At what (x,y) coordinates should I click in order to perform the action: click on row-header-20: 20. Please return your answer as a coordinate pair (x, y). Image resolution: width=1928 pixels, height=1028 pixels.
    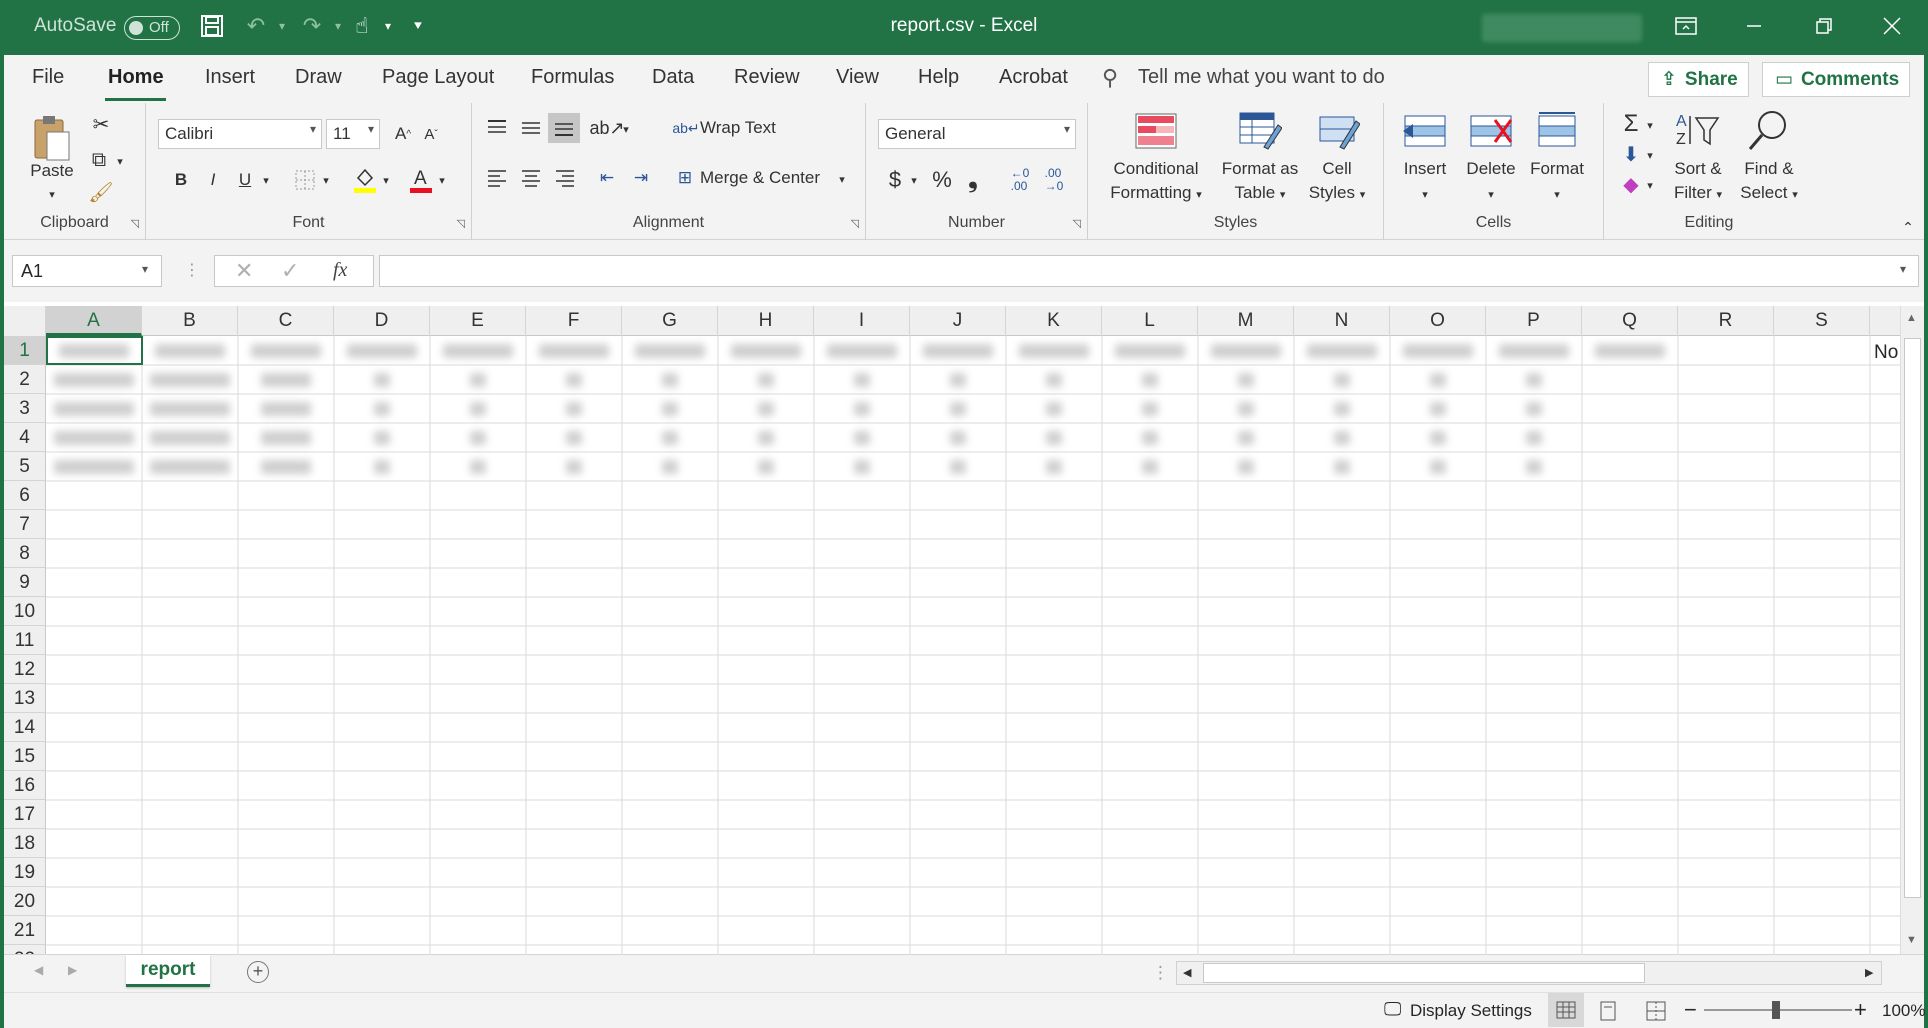
    Looking at the image, I should click on (25, 901).